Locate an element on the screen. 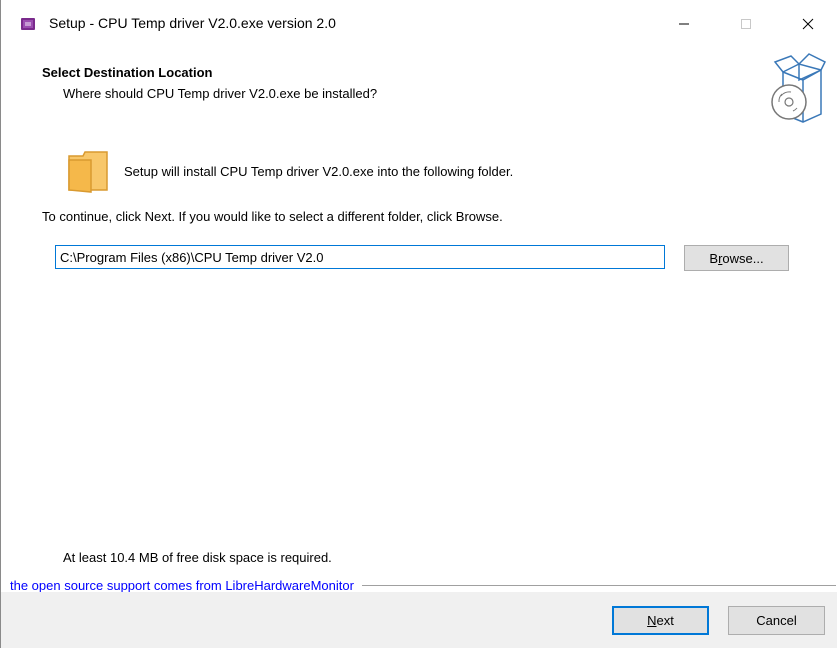 This screenshot has height=648, width=837. window-left-border is located at coordinates (0, 324).